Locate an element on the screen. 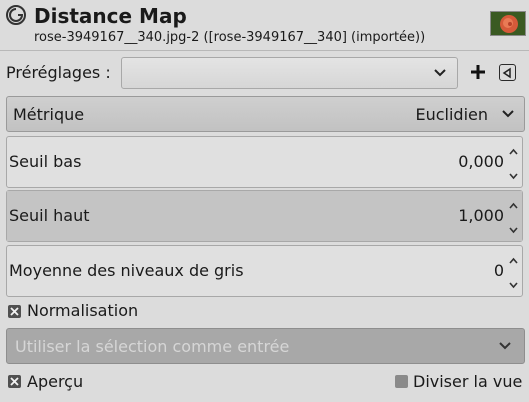 The height and width of the screenshot is (402, 529). input-source-value: Utiliser la sélection comme entrée is located at coordinates (152, 346).